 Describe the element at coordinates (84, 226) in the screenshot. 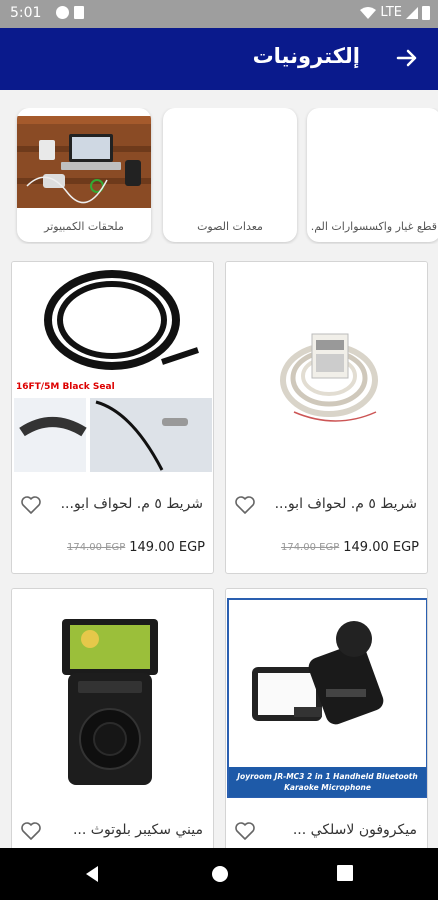

I see `category-label: ملحقات الكمبيوتر` at that location.